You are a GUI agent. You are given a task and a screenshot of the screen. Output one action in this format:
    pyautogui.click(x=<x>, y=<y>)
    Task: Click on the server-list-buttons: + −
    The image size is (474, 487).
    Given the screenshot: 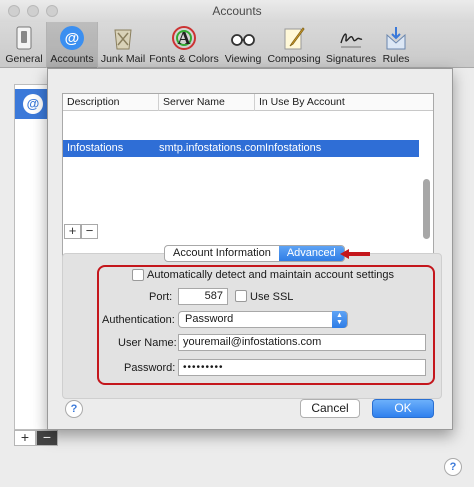 What is the action you would take?
    pyautogui.click(x=81, y=231)
    